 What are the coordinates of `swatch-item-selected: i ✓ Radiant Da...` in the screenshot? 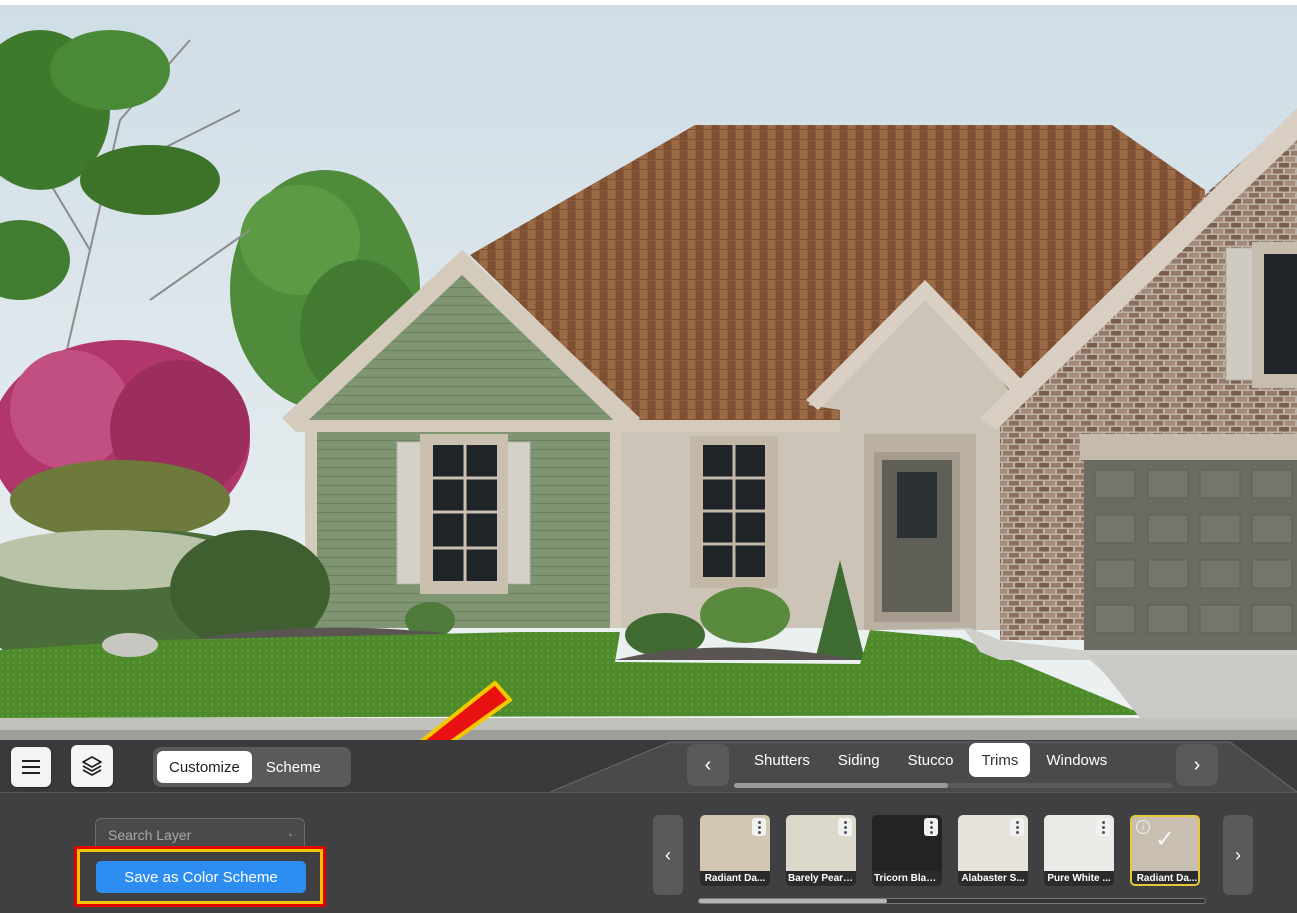 It's located at (1165, 850).